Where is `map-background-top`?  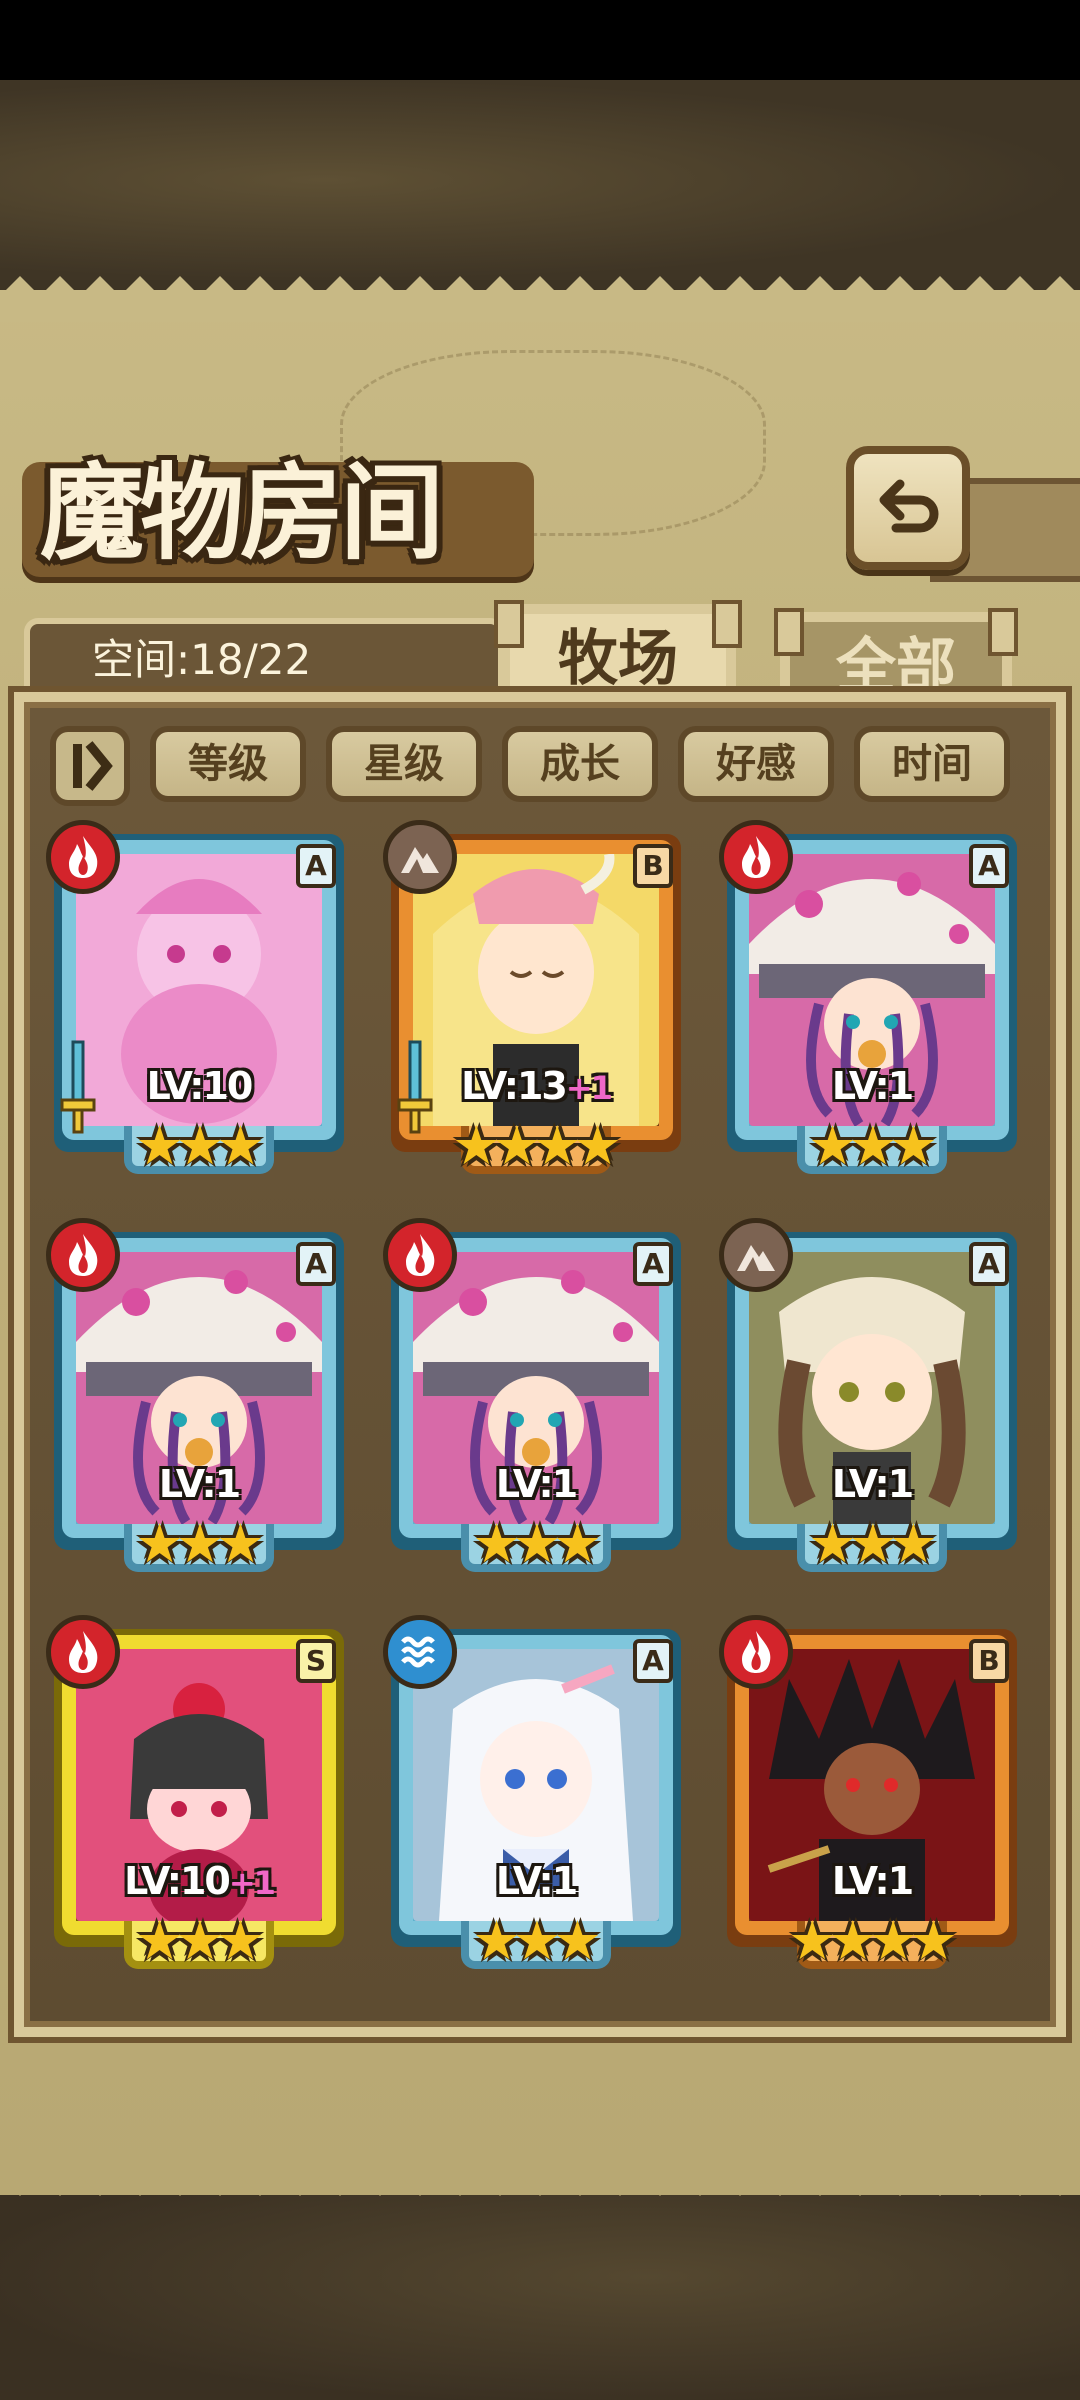 map-background-top is located at coordinates (540, 180).